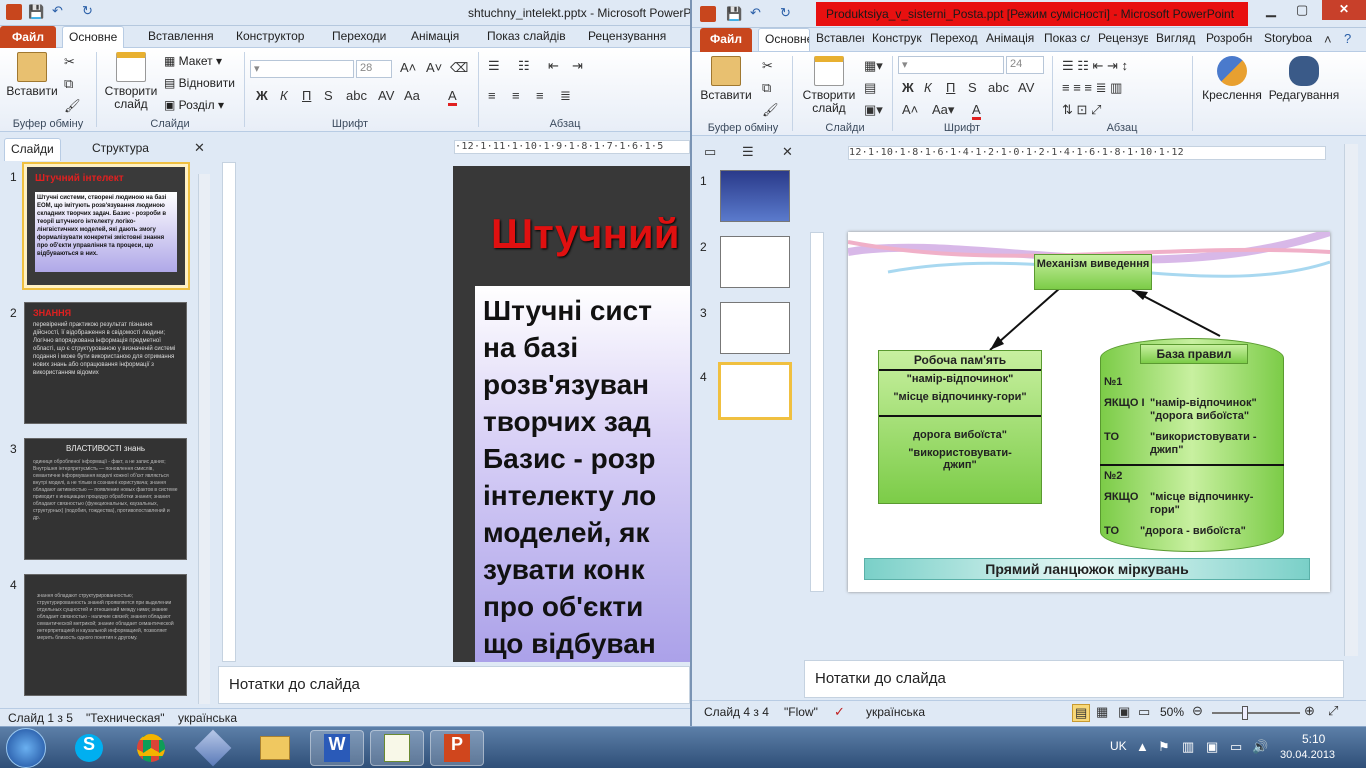 Image resolution: width=1366 pixels, height=768 pixels. I want to click on panel-tab-slides: Слайди, so click(32, 149).